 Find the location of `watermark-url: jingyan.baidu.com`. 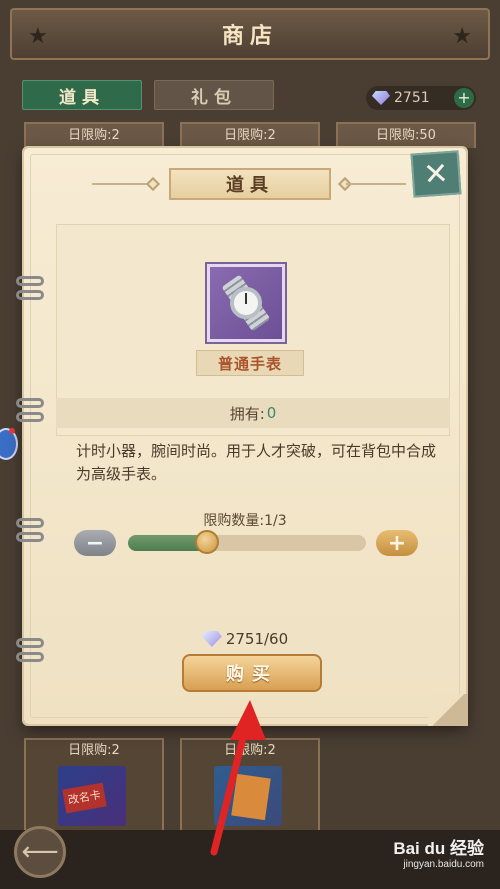

watermark-url: jingyan.baidu.com is located at coordinates (443, 864).